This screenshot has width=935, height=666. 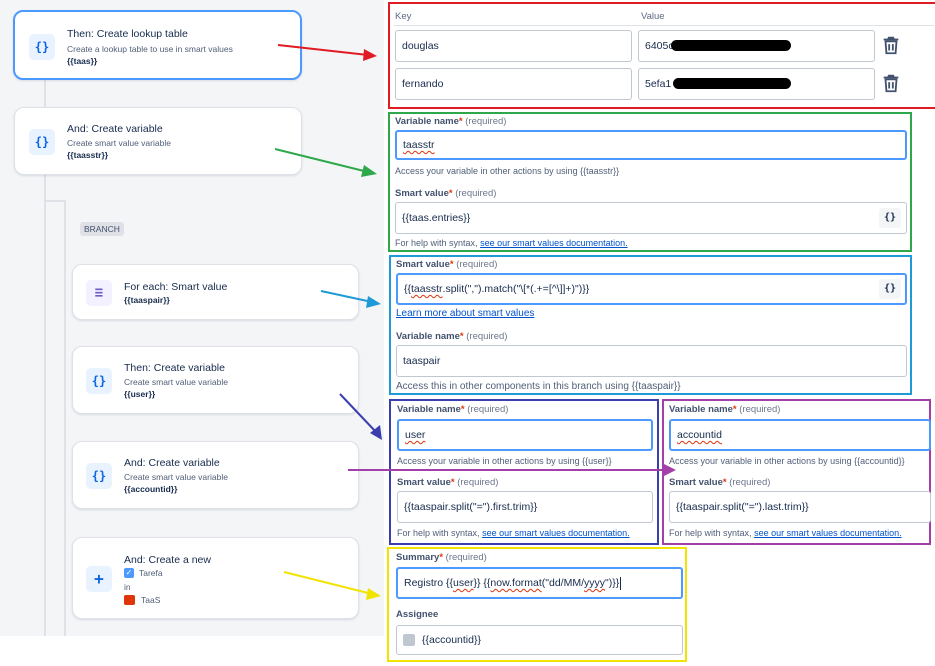 I want to click on indigo-arrow, so click(x=361, y=417).